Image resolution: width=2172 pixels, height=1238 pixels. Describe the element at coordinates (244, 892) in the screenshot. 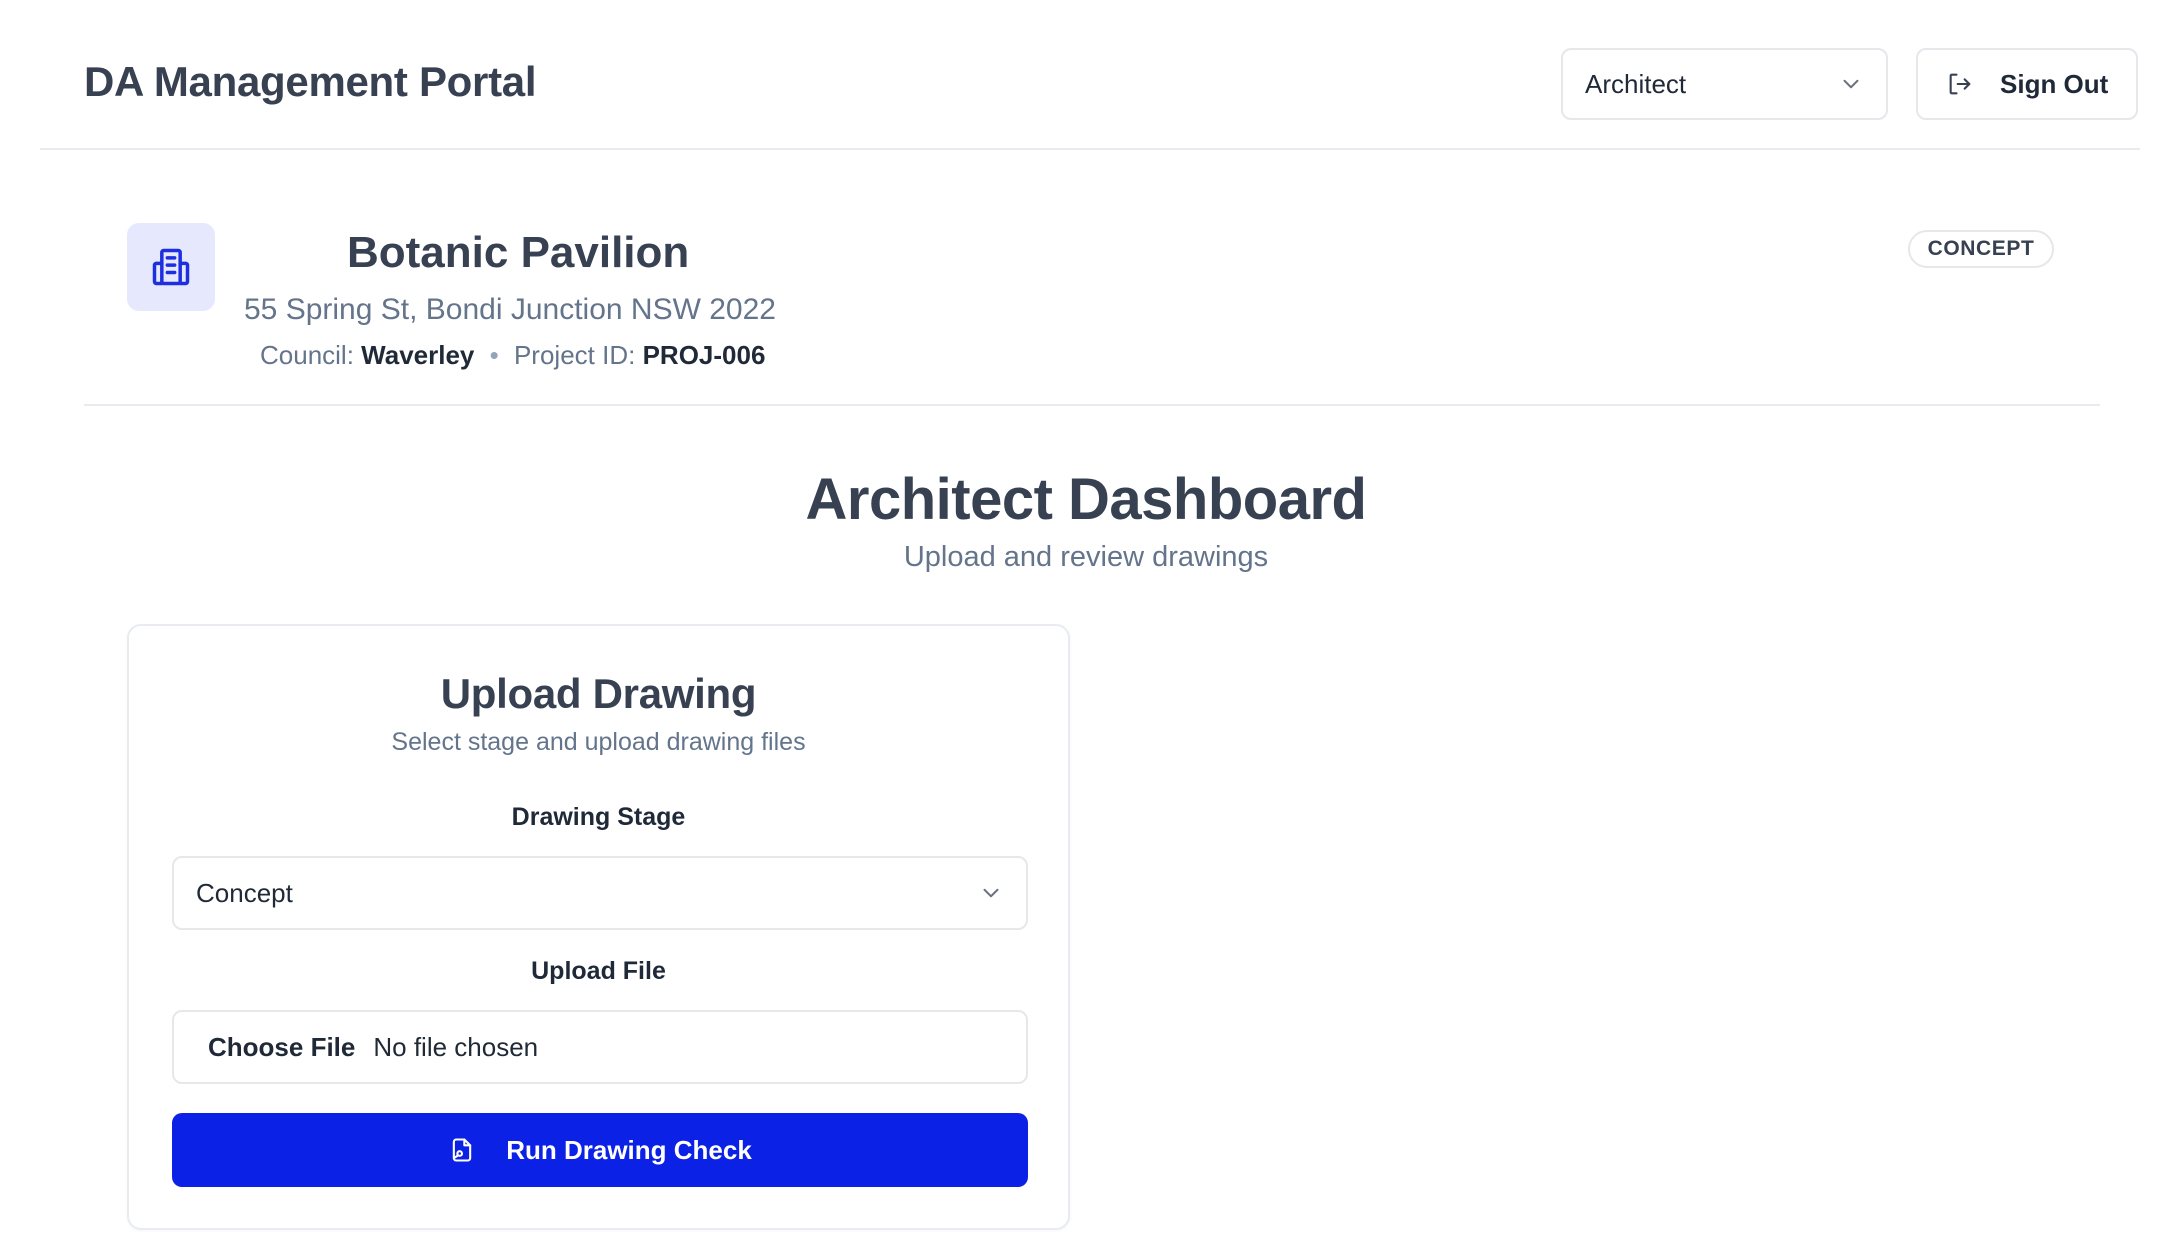

I see `drawing-stage-value: Concept` at that location.